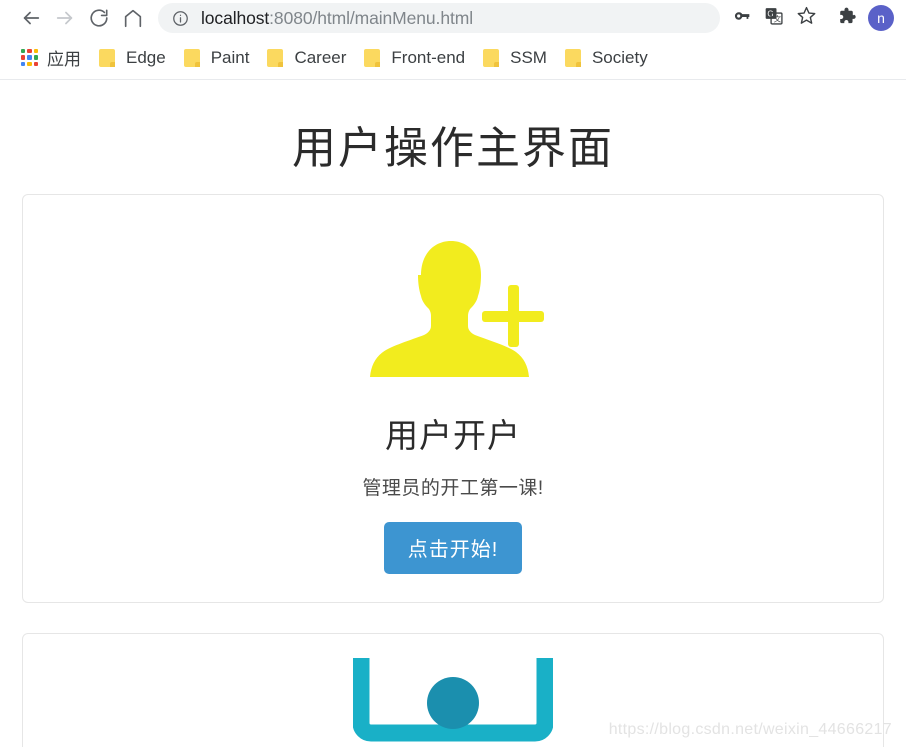  Describe the element at coordinates (428, 57) in the screenshot. I see `bookmark-label: Front-end` at that location.